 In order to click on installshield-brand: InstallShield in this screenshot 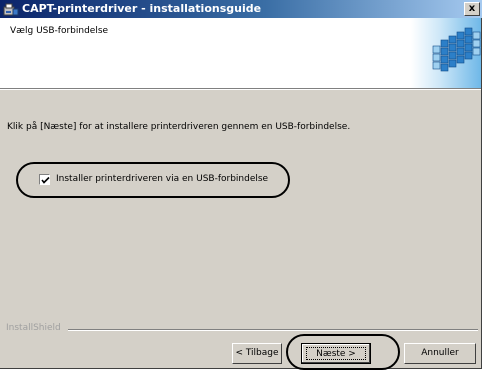, I will do `click(33, 328)`.